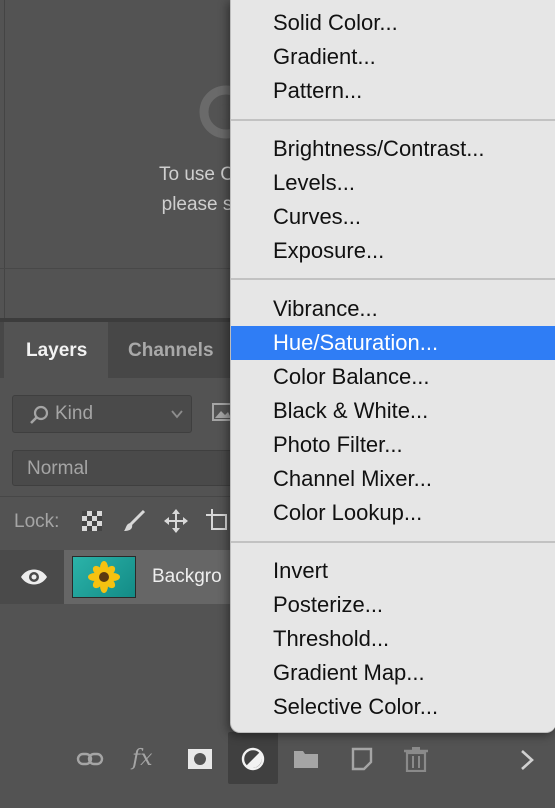  What do you see at coordinates (527, 760) in the screenshot?
I see `chevron-right-icon` at bounding box center [527, 760].